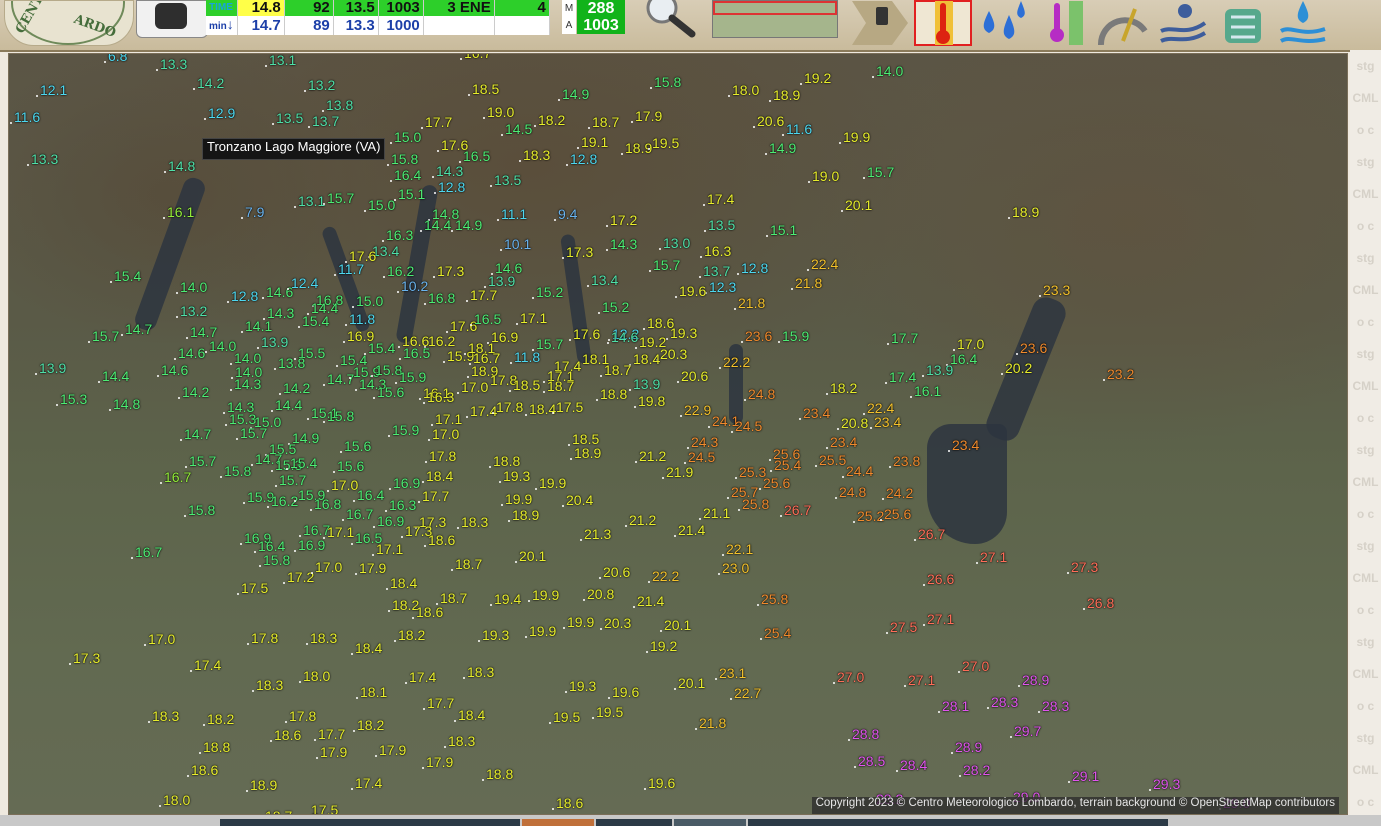 The height and width of the screenshot is (826, 1381). I want to click on station-temperature: 14.3, so click(623, 244).